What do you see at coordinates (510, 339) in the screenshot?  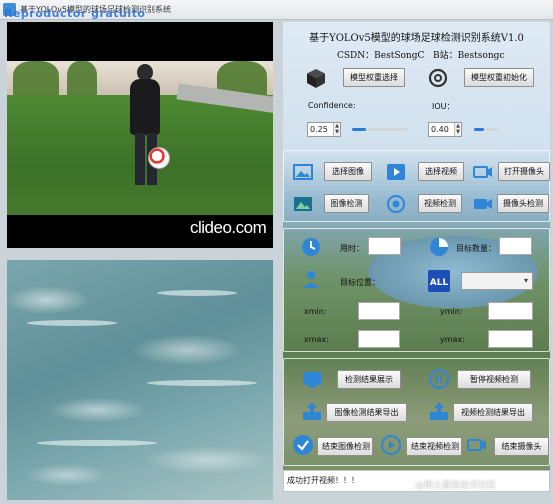 I see `ymax-output` at bounding box center [510, 339].